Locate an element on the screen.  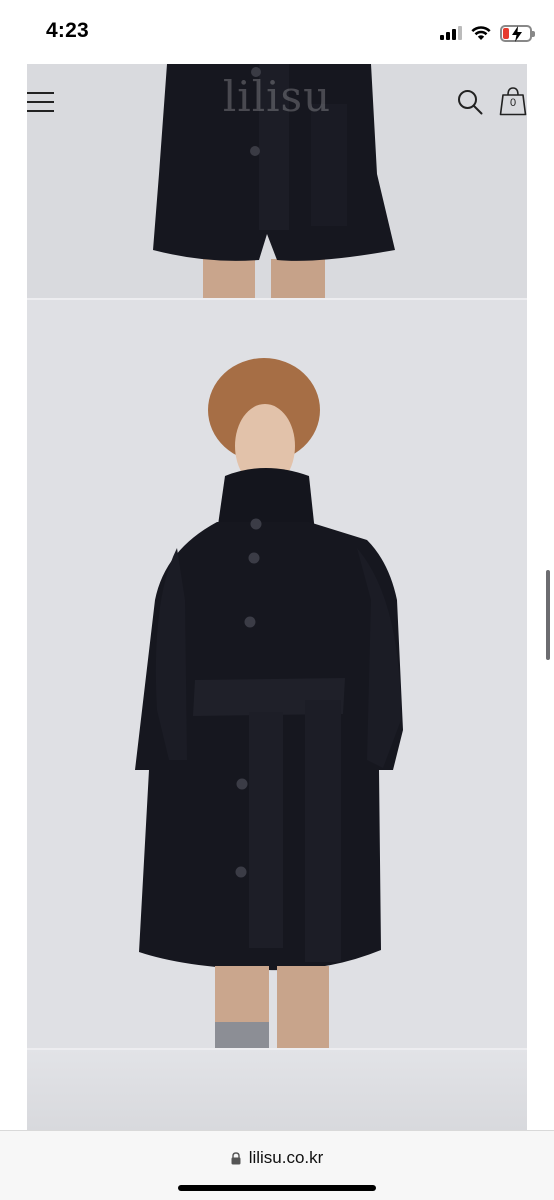
lock-icon is located at coordinates (236, 1157).